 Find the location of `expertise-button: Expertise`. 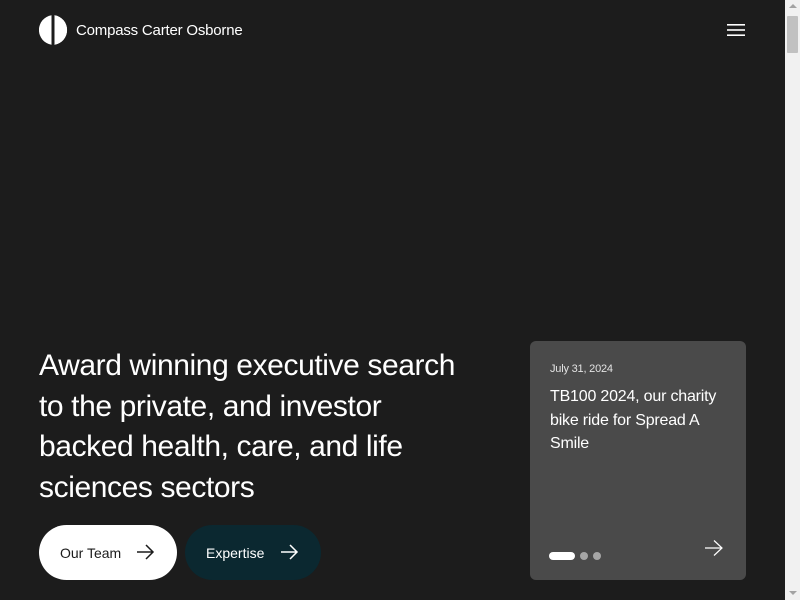

expertise-button: Expertise is located at coordinates (253, 552).